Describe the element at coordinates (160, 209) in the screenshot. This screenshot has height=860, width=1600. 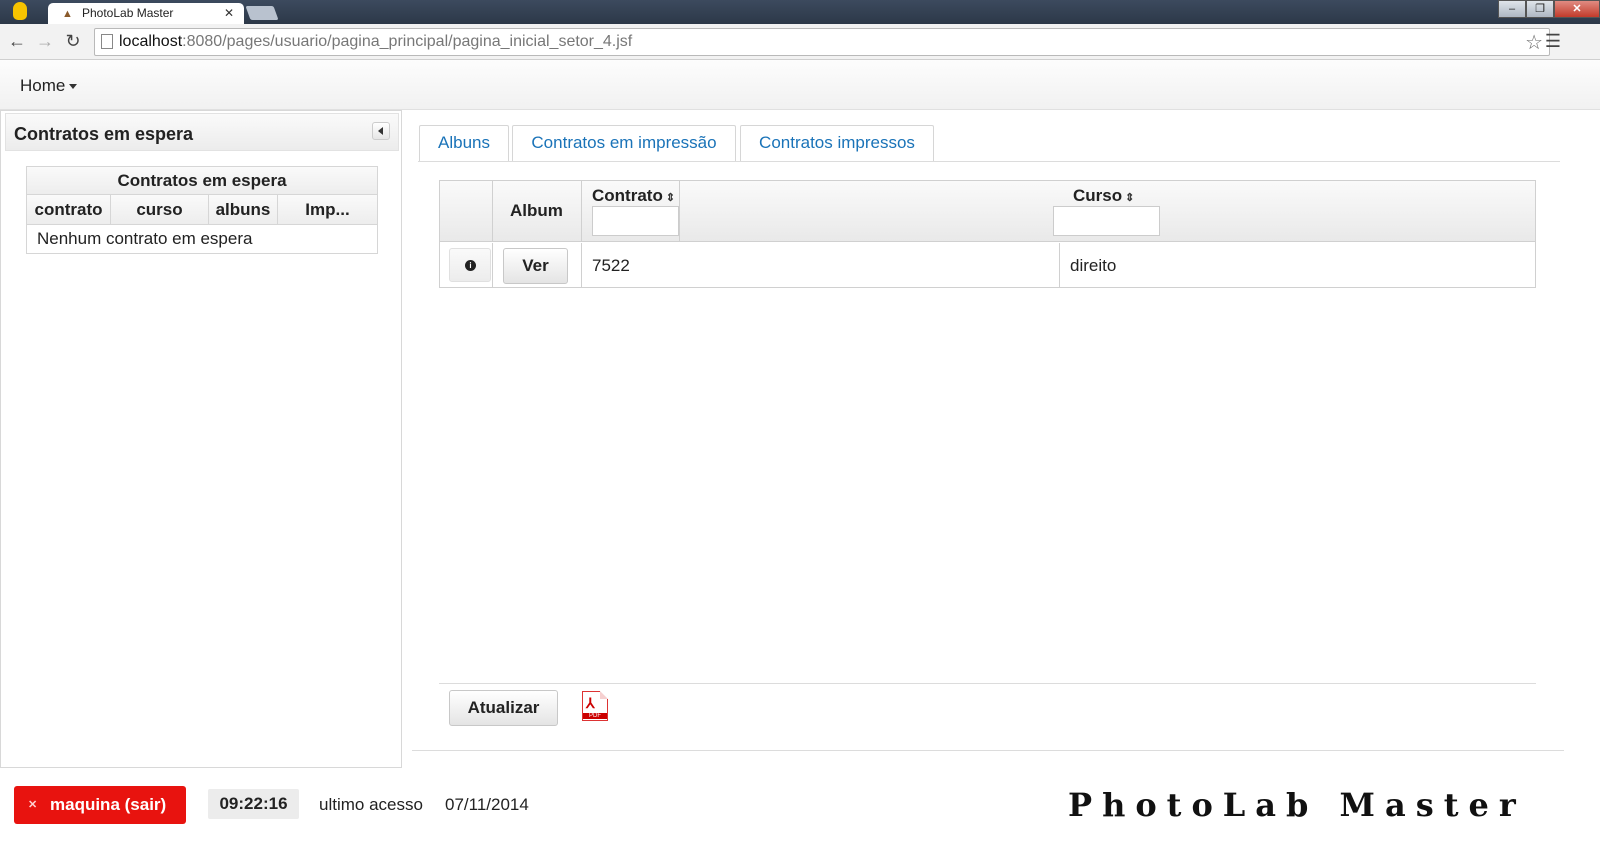
I see `column-header-curso: curso` at that location.